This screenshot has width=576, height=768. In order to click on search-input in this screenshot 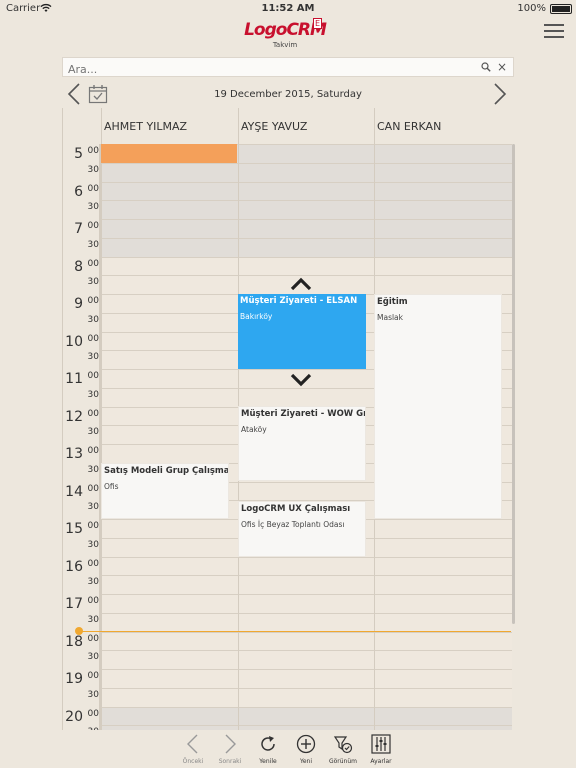, I will do `click(268, 69)`.